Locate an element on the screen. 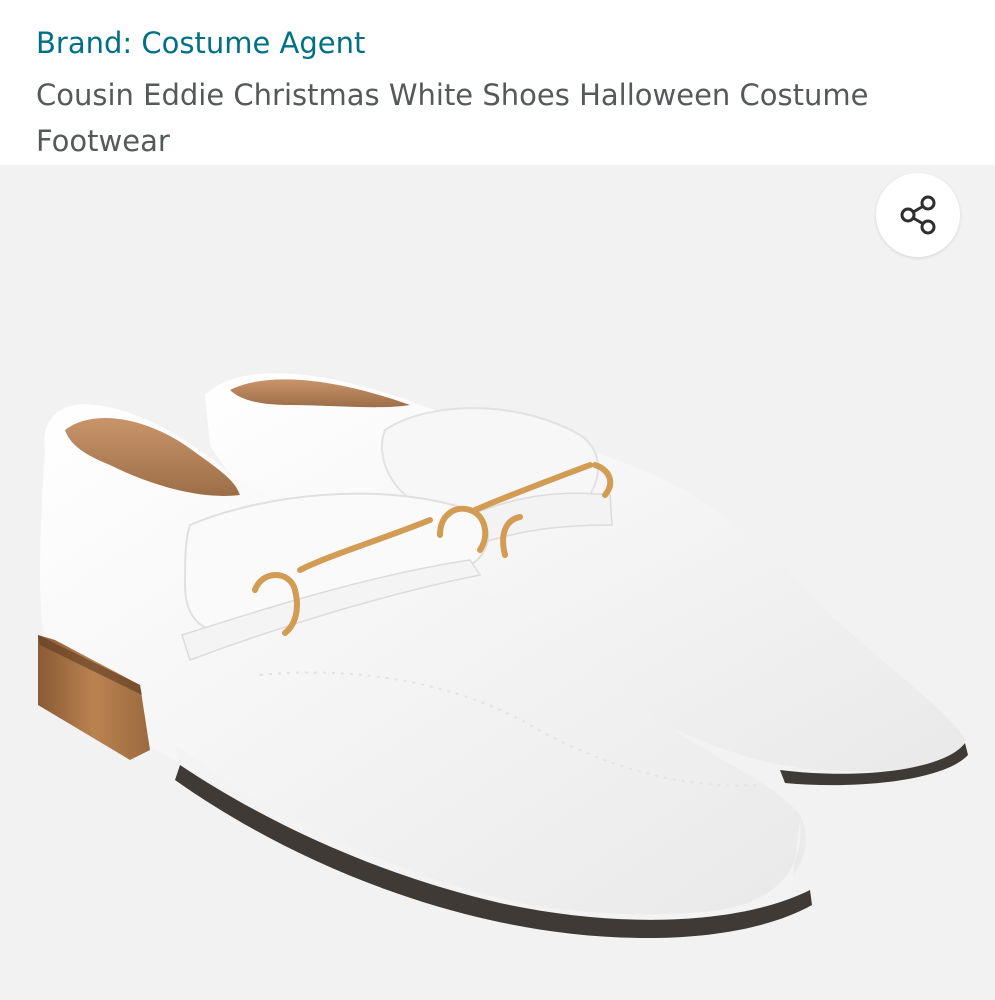  share-button is located at coordinates (918, 215).